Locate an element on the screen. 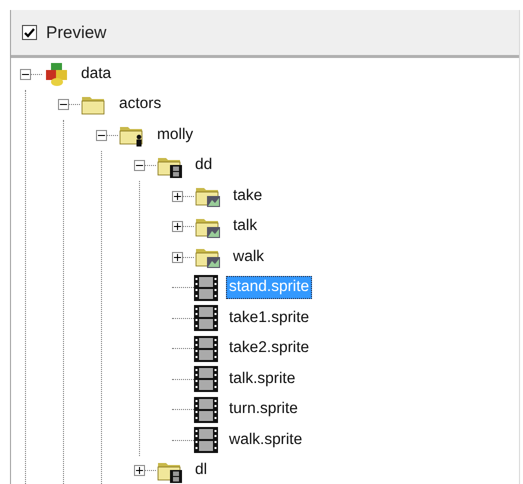 This screenshot has height=484, width=523. tree-item: take2.sprite is located at coordinates (269, 348).